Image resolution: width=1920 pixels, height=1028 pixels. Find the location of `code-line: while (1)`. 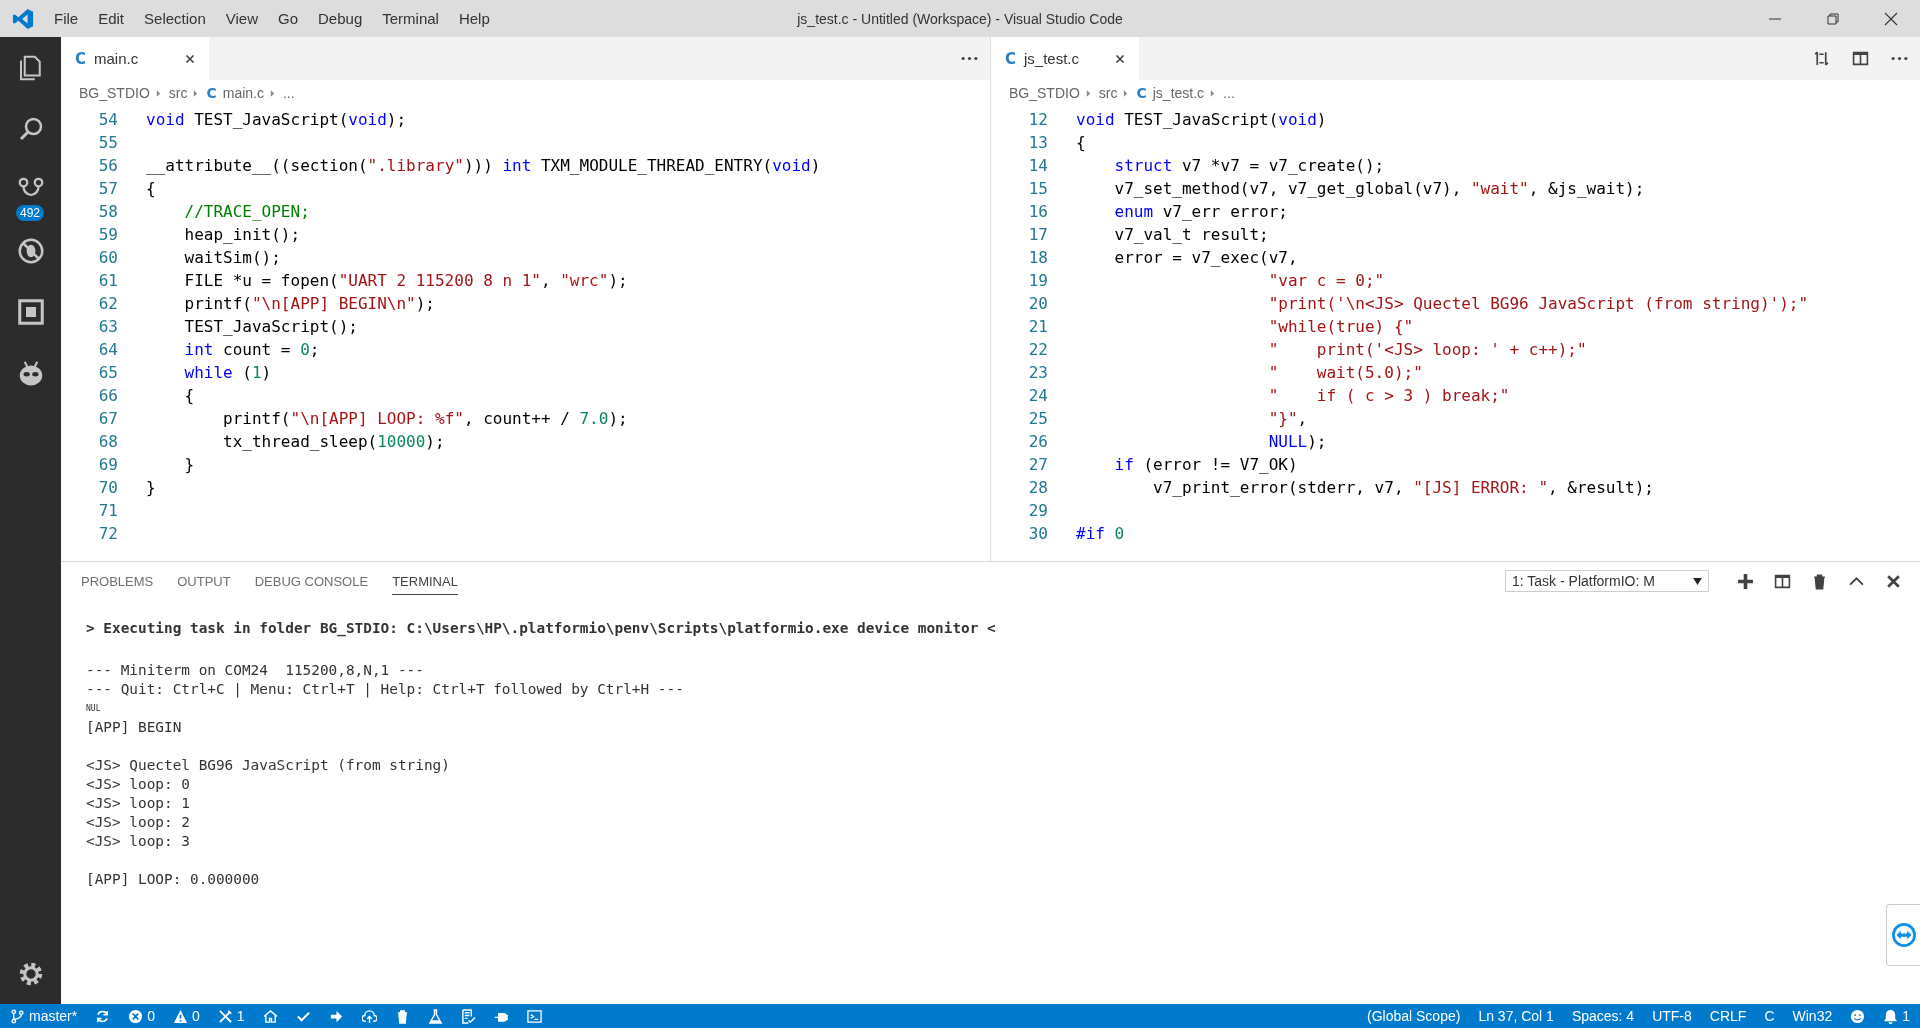

code-line: while (1) is located at coordinates (227, 373).